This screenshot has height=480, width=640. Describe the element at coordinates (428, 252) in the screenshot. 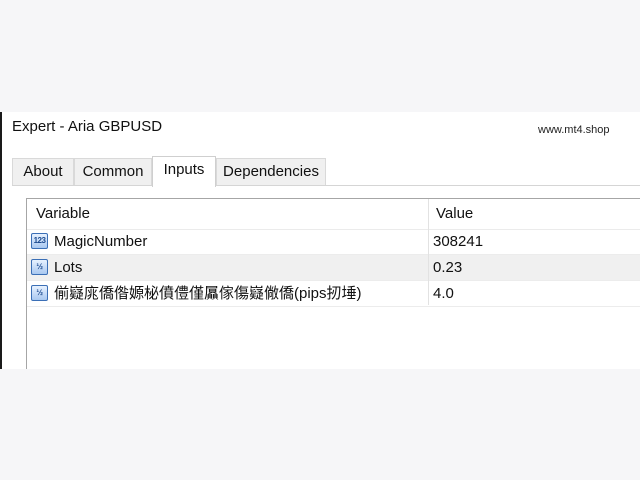

I see `column-divider` at that location.